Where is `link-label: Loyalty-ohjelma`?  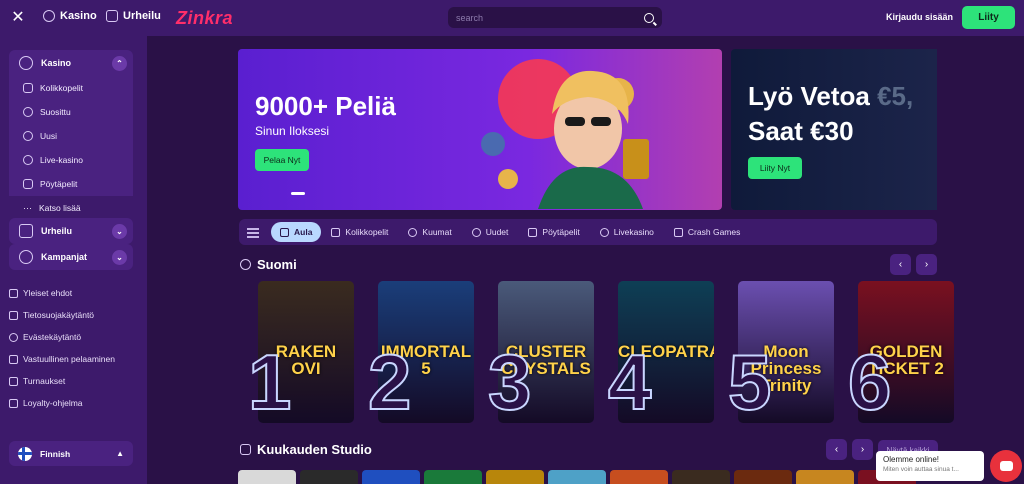 link-label: Loyalty-ohjelma is located at coordinates (53, 403).